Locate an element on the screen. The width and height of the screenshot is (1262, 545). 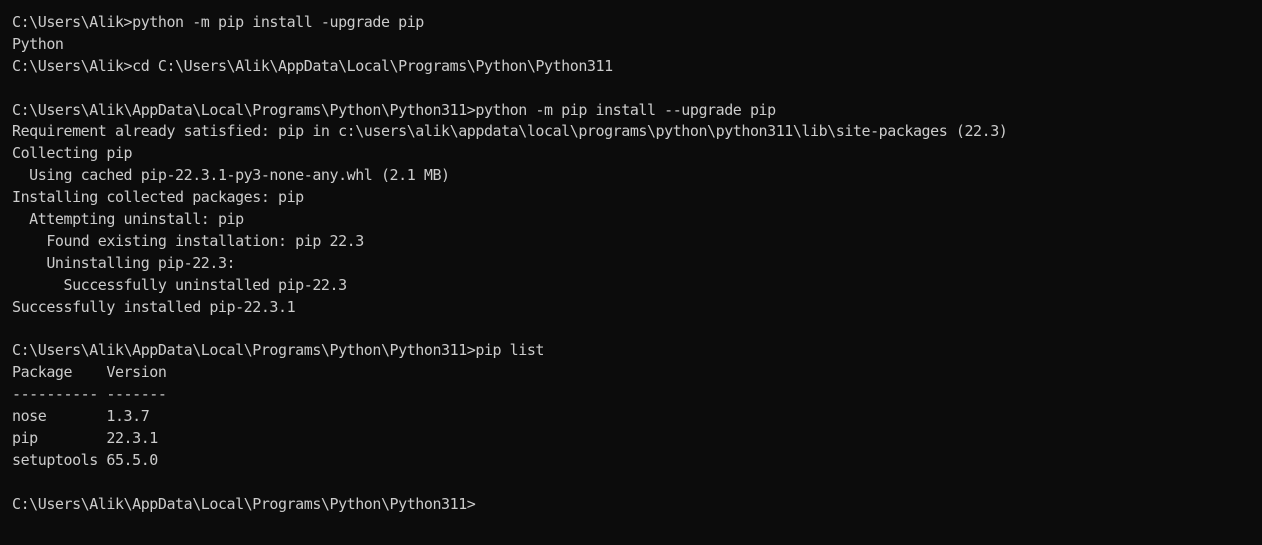
console-line-output: Uninstalling pip-22.3: is located at coordinates (124, 262).